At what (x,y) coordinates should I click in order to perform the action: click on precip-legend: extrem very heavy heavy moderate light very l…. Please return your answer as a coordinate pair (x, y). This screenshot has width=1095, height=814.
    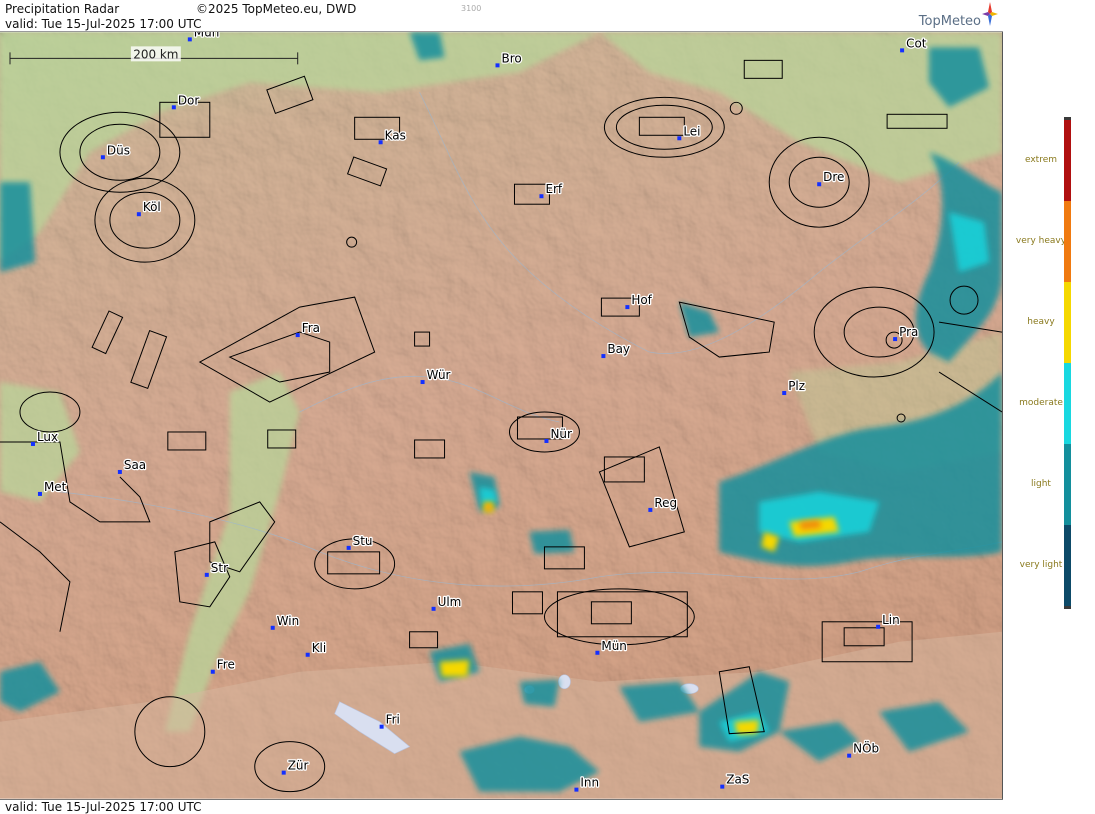
    Looking at the image, I should click on (1049, 407).